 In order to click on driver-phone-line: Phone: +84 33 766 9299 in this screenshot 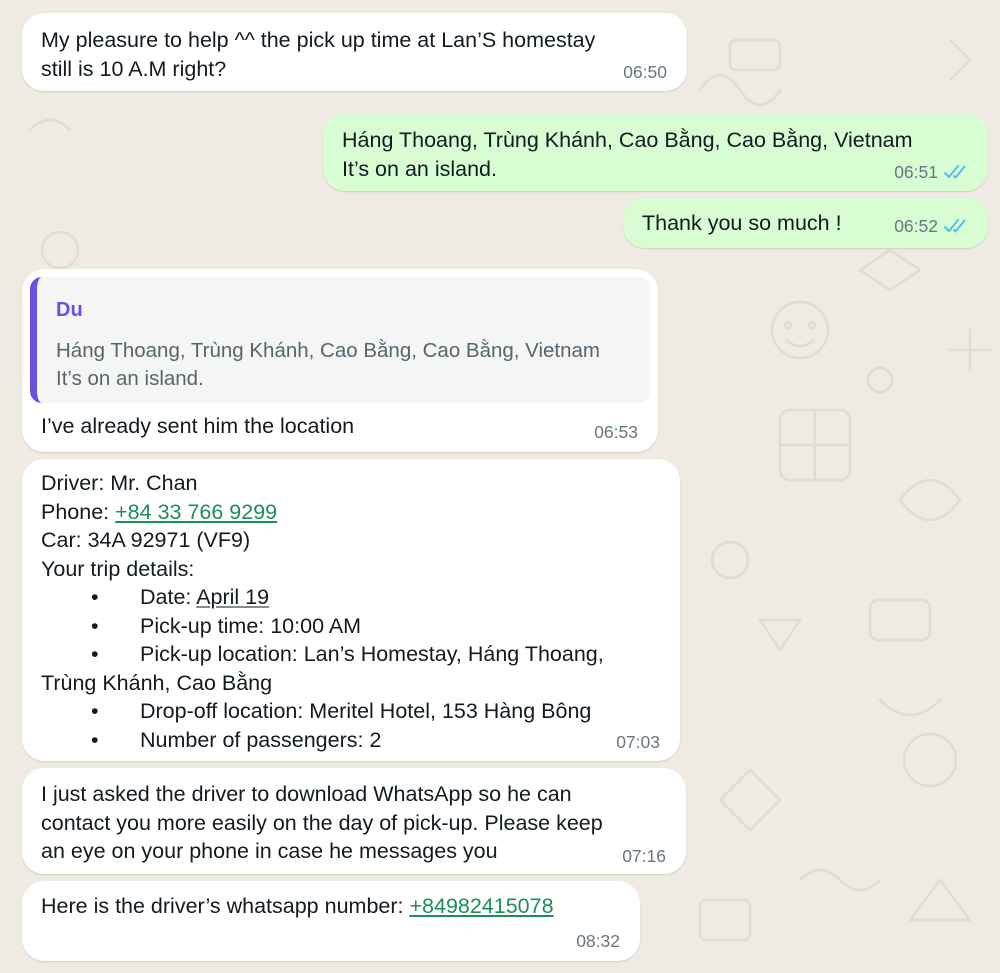, I will do `click(159, 511)`.